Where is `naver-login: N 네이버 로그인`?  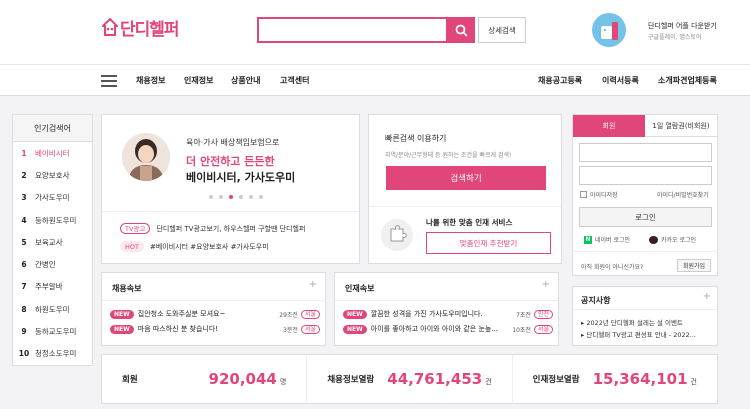 naver-login: N 네이버 로그인 is located at coordinates (607, 239).